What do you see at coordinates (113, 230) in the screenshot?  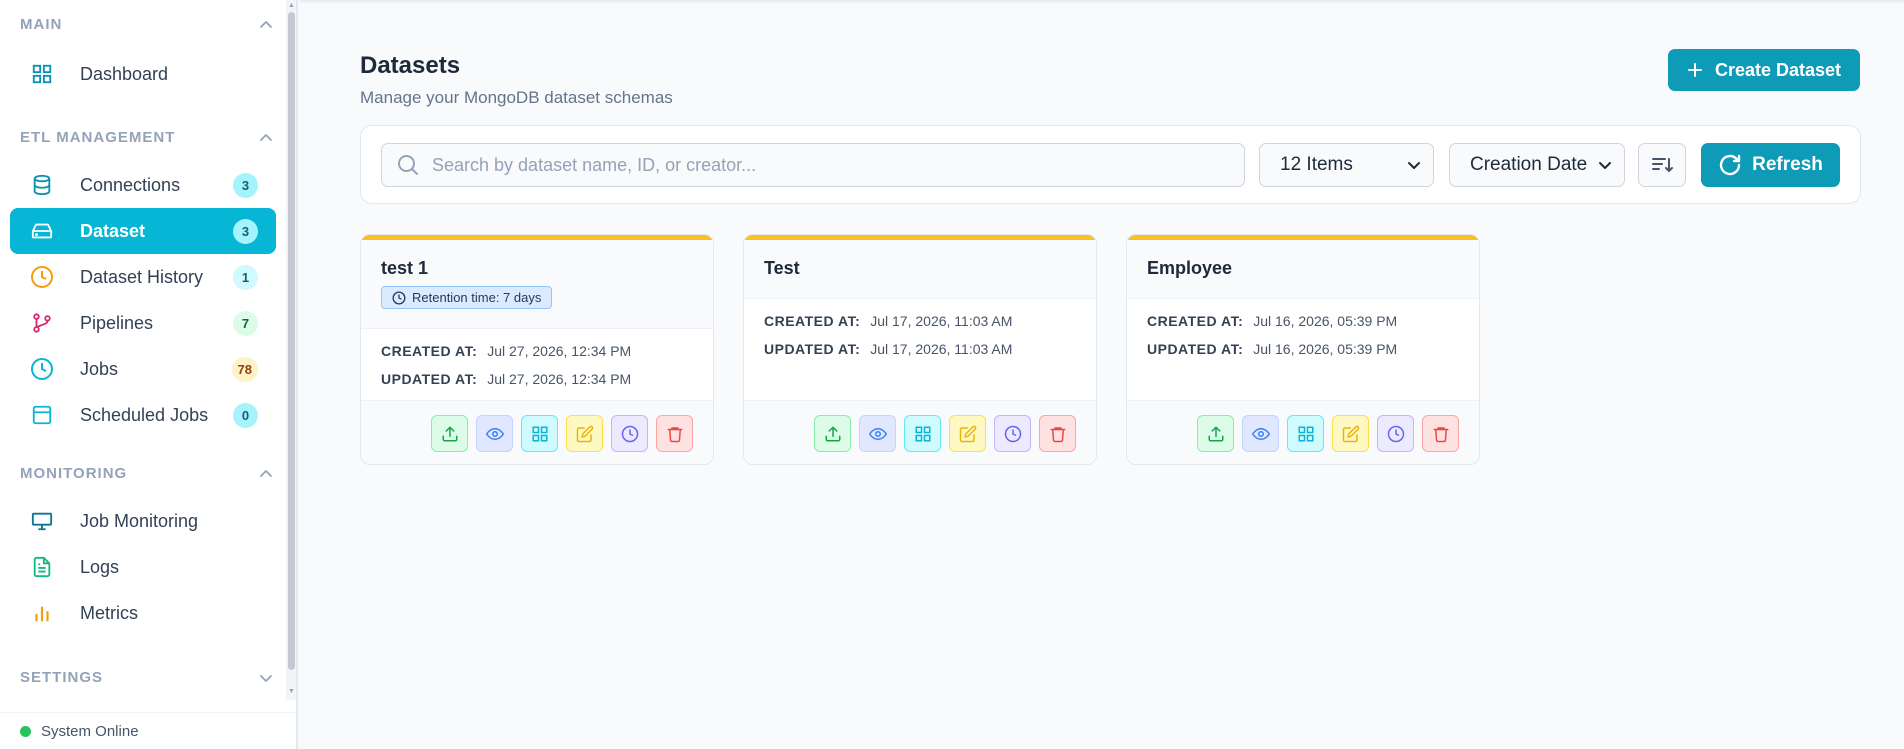 I see `sidebar-item-label: Dataset` at bounding box center [113, 230].